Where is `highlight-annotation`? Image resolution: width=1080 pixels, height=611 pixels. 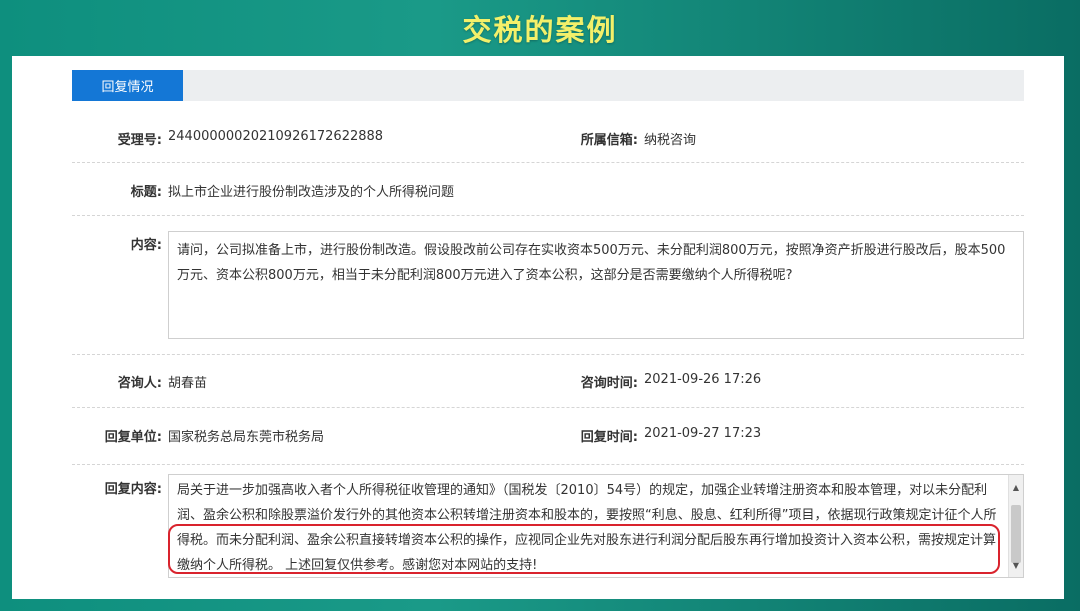 highlight-annotation is located at coordinates (584, 549).